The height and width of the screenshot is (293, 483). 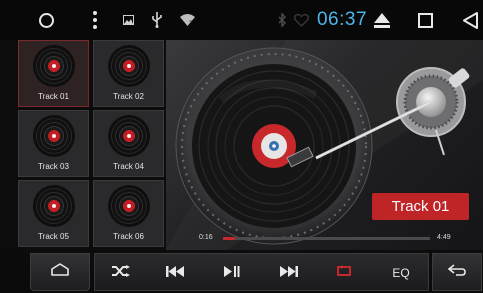 I want to click on usb-icon, so click(x=157, y=20).